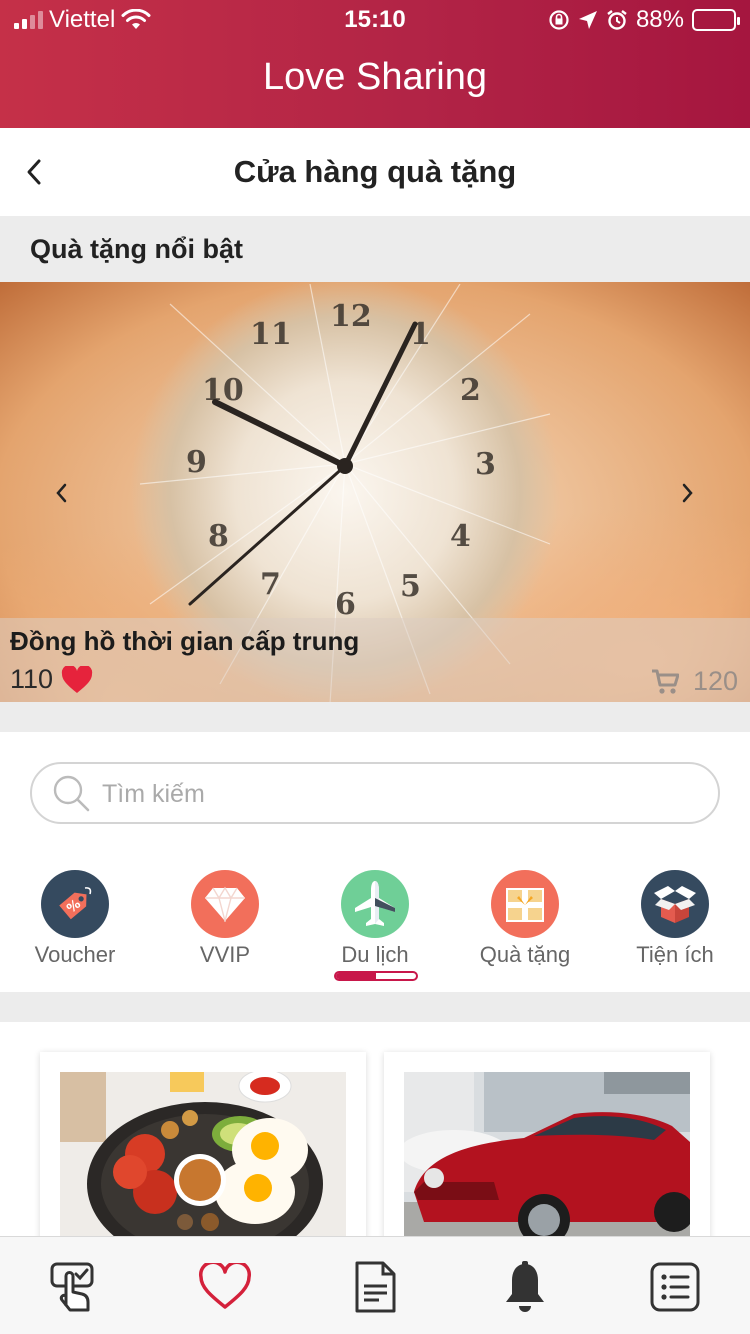  What do you see at coordinates (716, 20) in the screenshot?
I see `battery-icon` at bounding box center [716, 20].